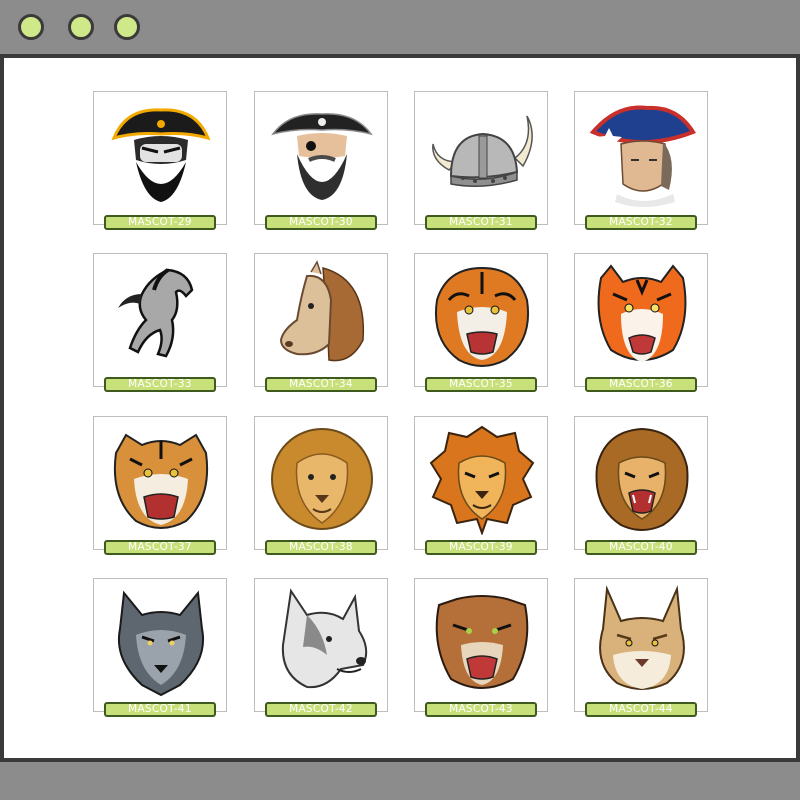 This screenshot has width=800, height=800. I want to click on viking-helmet-icon, so click(482, 151).